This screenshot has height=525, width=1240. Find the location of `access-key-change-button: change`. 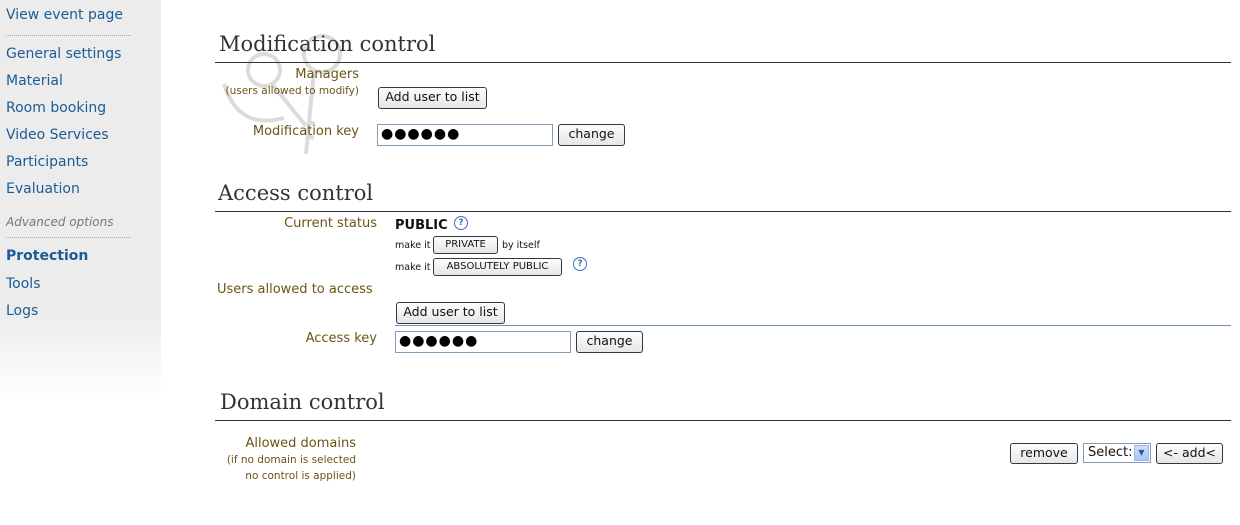

access-key-change-button: change is located at coordinates (609, 342).